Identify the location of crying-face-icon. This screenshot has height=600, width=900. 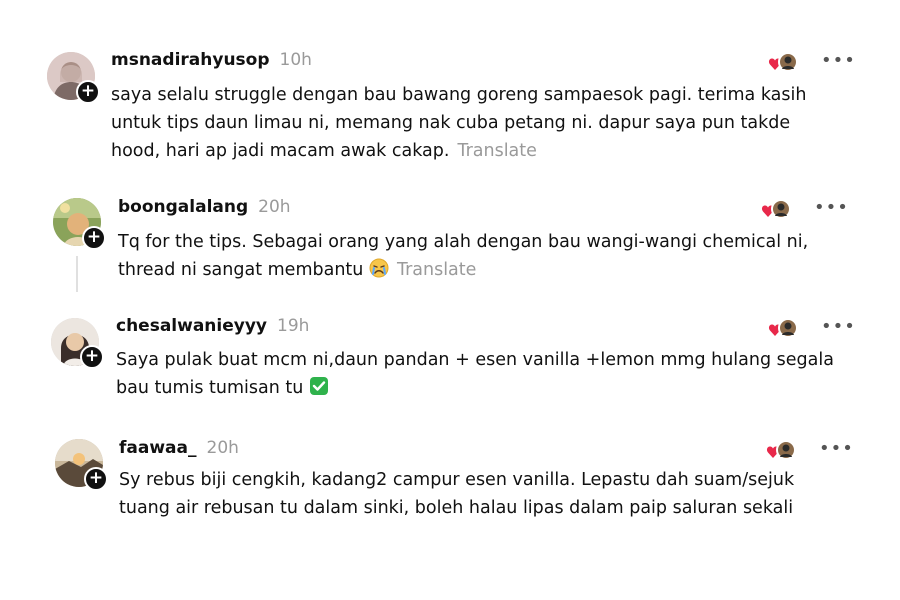
(379, 272).